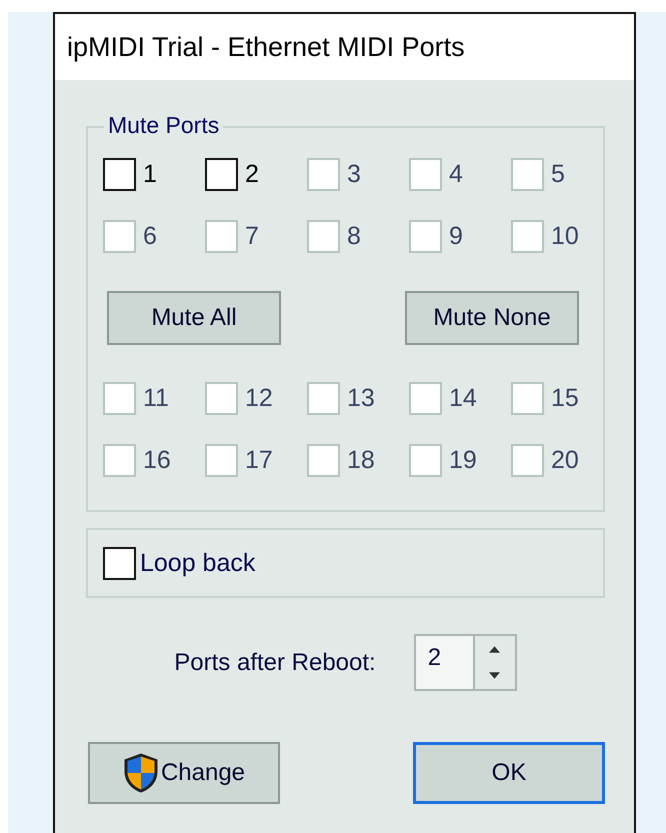 Image resolution: width=666 pixels, height=833 pixels. What do you see at coordinates (157, 460) in the screenshot?
I see `port-label: 16` at bounding box center [157, 460].